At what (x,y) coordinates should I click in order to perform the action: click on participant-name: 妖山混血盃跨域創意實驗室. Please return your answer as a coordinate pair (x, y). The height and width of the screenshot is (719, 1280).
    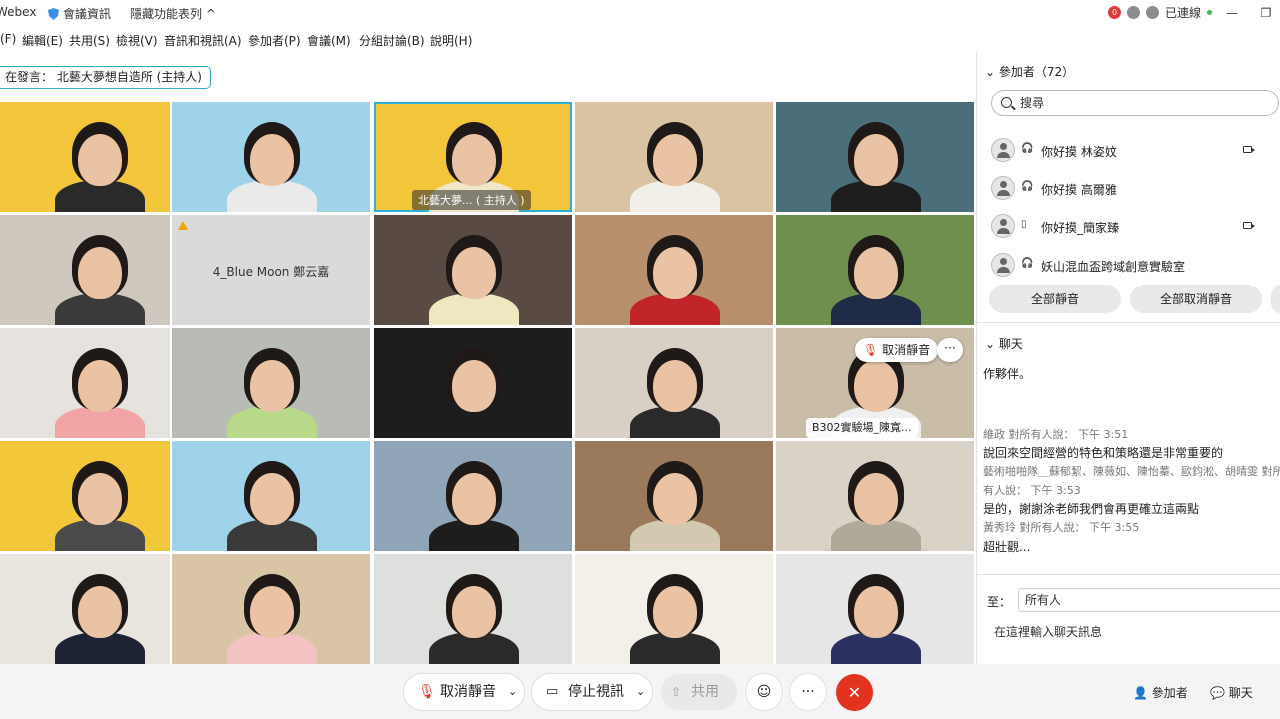
    Looking at the image, I should click on (1113, 267).